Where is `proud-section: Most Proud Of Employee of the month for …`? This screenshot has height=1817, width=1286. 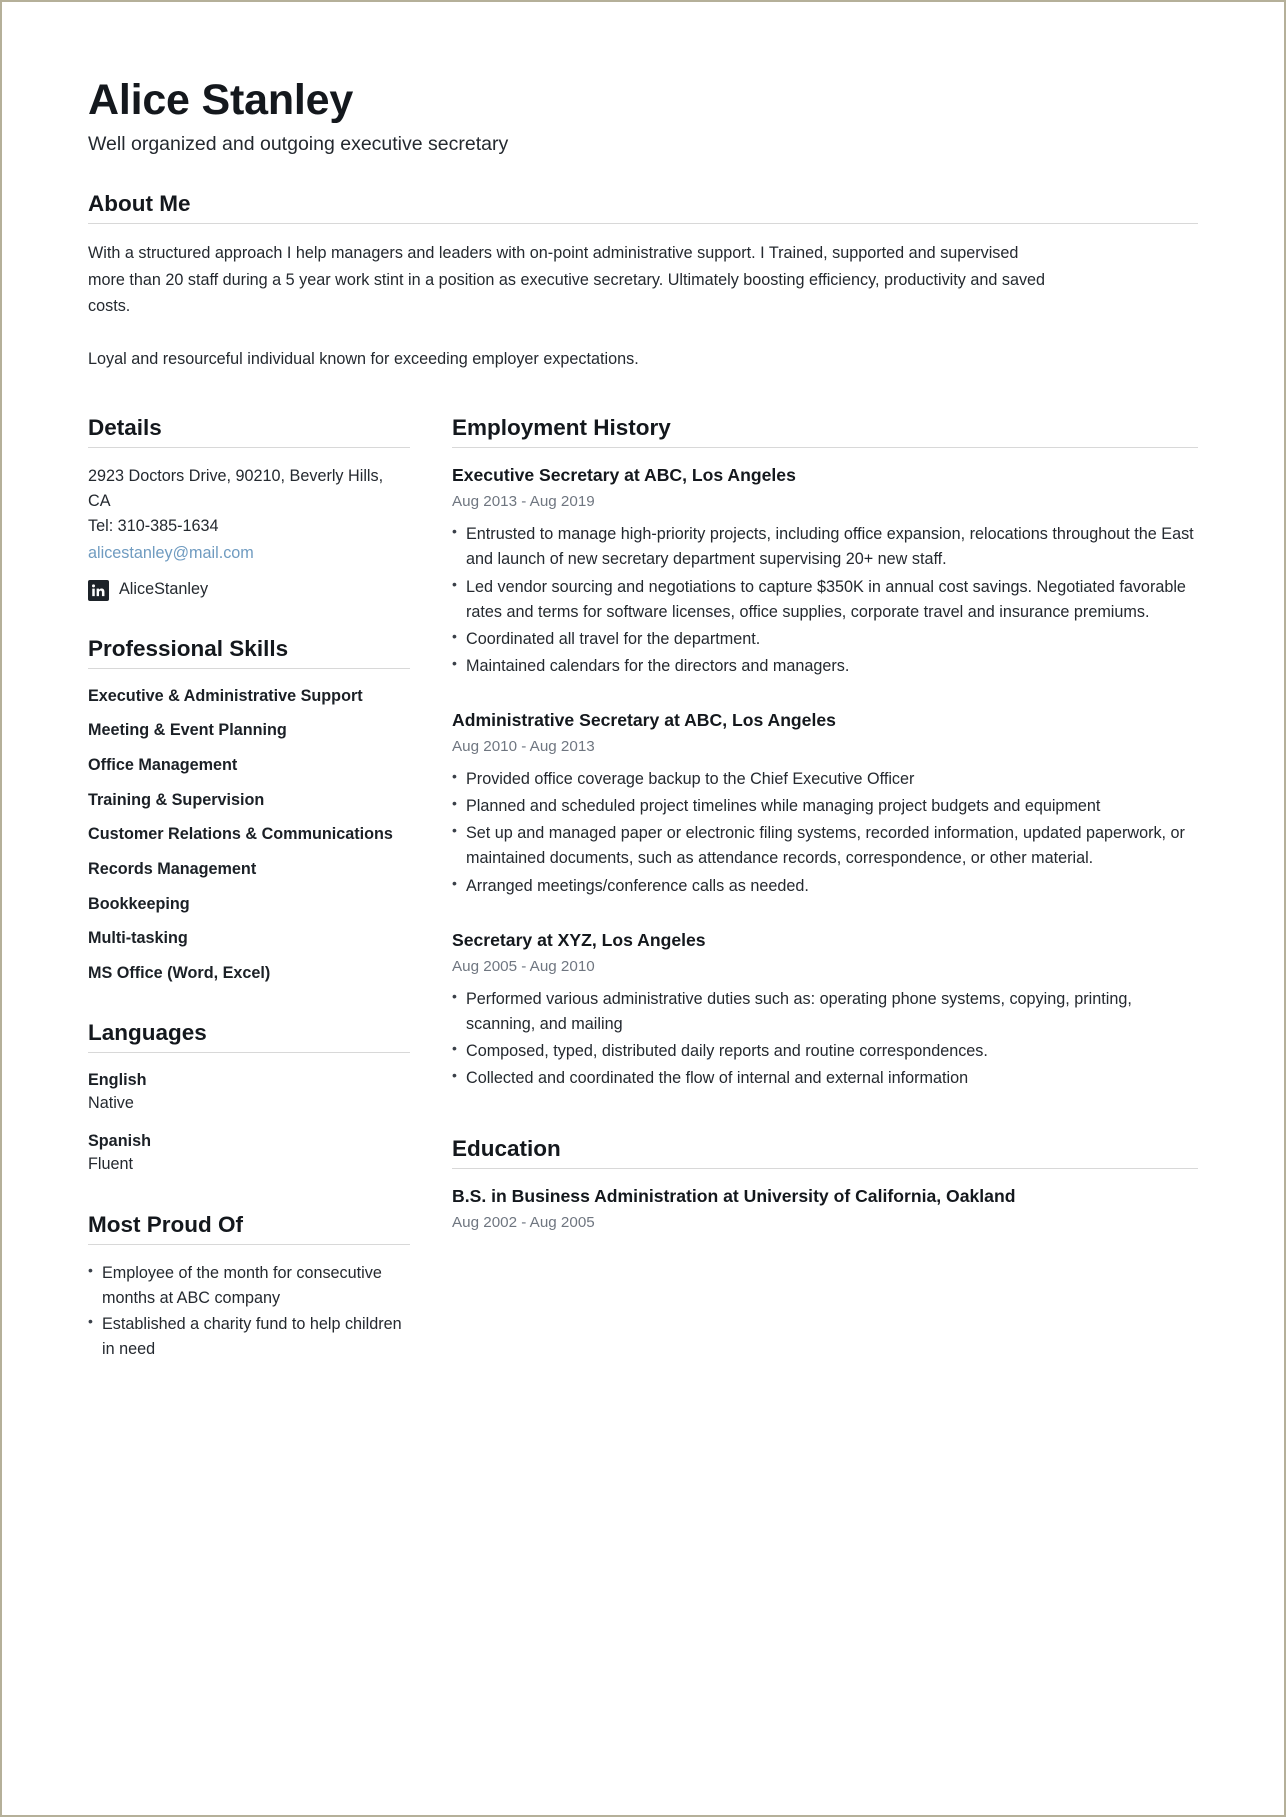 proud-section: Most Proud Of Employee of the month for … is located at coordinates (249, 1286).